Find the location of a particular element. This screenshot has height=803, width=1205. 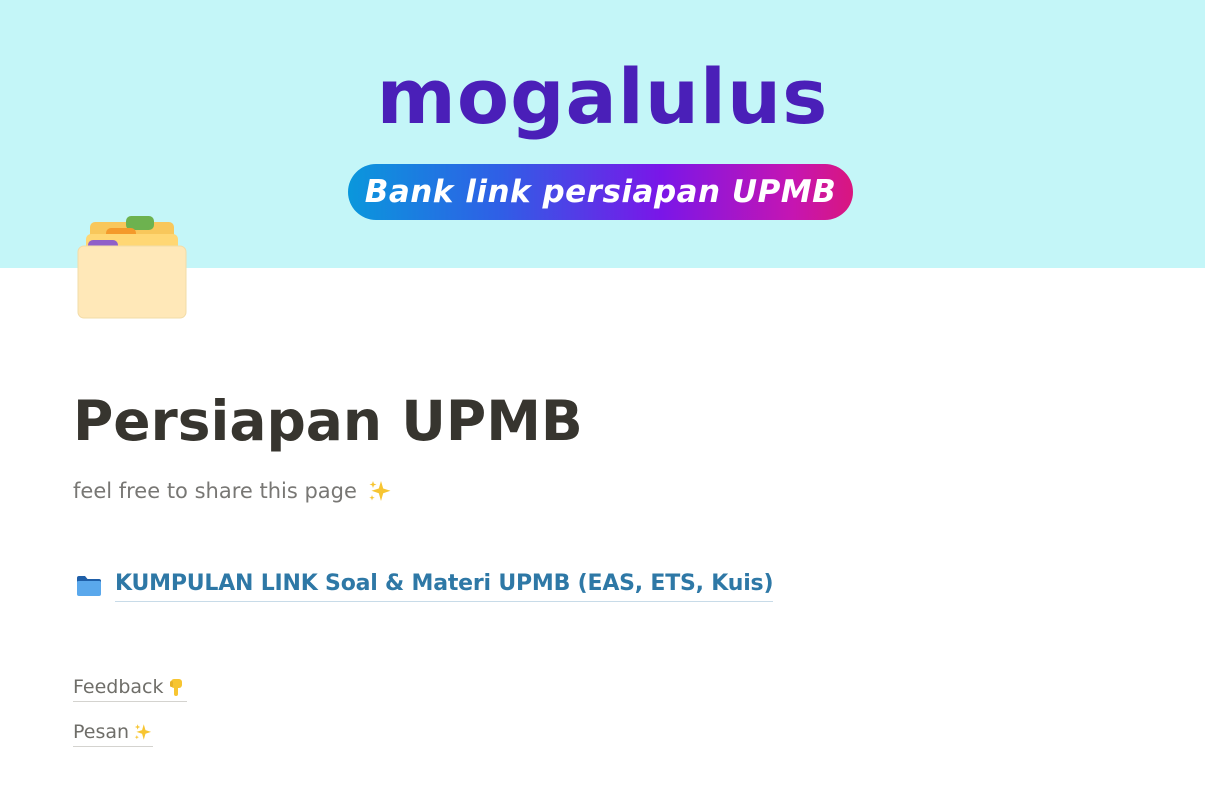

pesan-link: Pesan is located at coordinates (113, 733).